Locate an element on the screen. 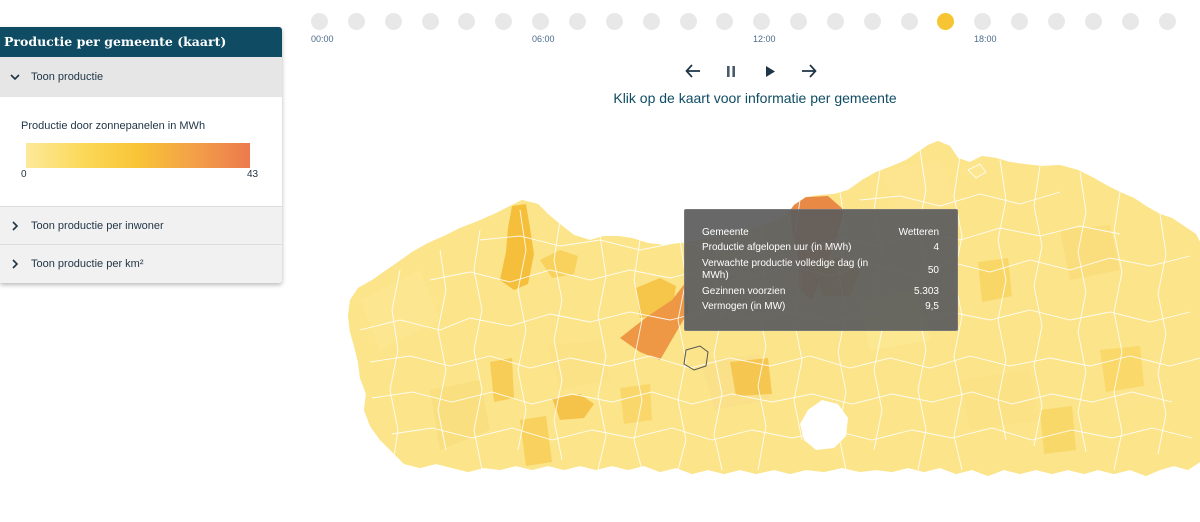 The height and width of the screenshot is (522, 1200). tooltip-row: Vermogen (in MW) 9,5 is located at coordinates (820, 307).